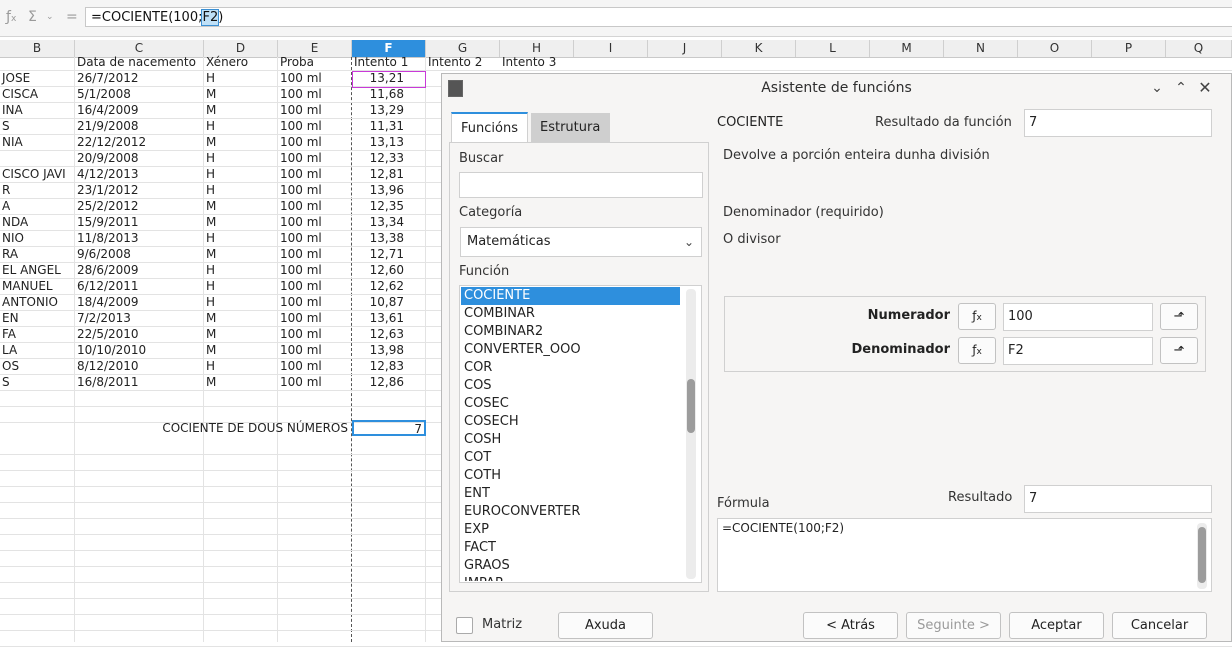  I want to click on cancel-button: Cancelar, so click(1159, 625).